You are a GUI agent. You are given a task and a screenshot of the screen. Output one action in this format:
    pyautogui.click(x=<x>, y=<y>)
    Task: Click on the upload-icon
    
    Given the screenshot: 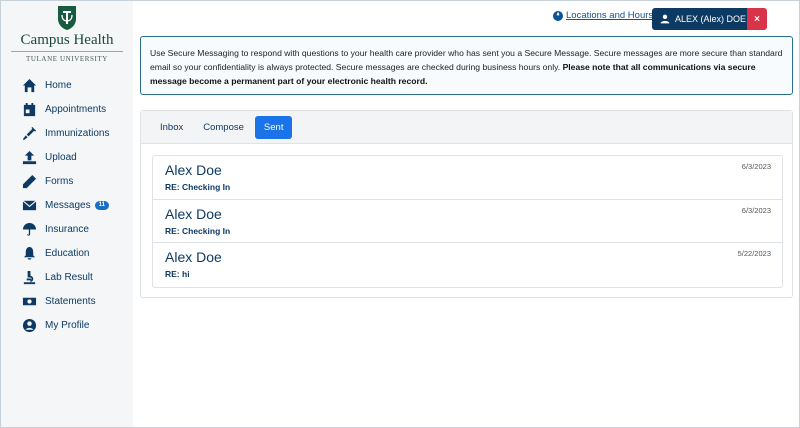 What is the action you would take?
    pyautogui.click(x=29, y=157)
    